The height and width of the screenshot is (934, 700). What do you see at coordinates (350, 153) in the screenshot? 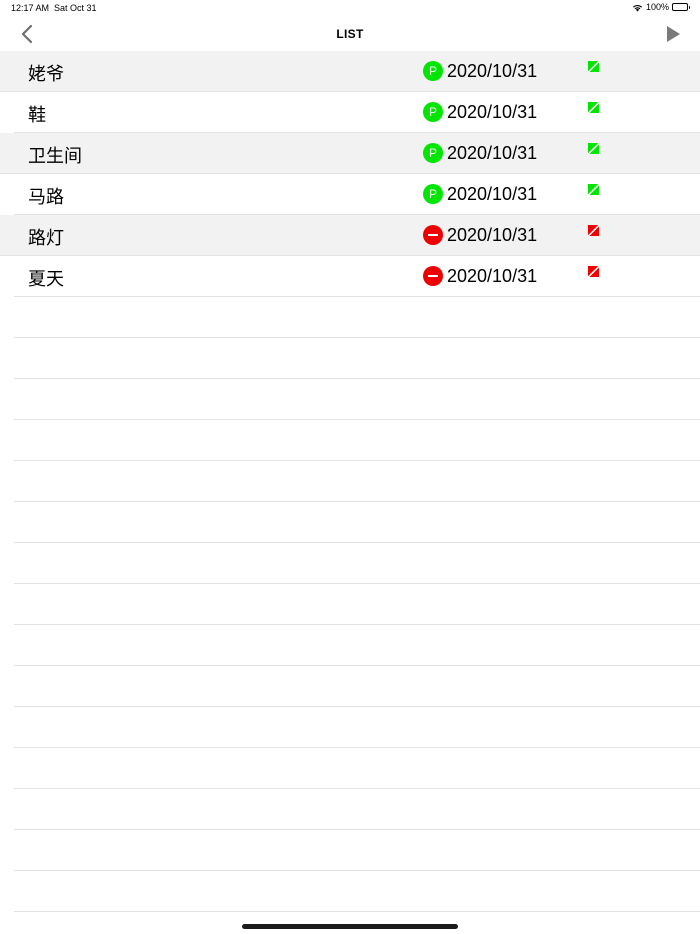
I see `list-item: 卫生间 P 2020/10/31` at bounding box center [350, 153].